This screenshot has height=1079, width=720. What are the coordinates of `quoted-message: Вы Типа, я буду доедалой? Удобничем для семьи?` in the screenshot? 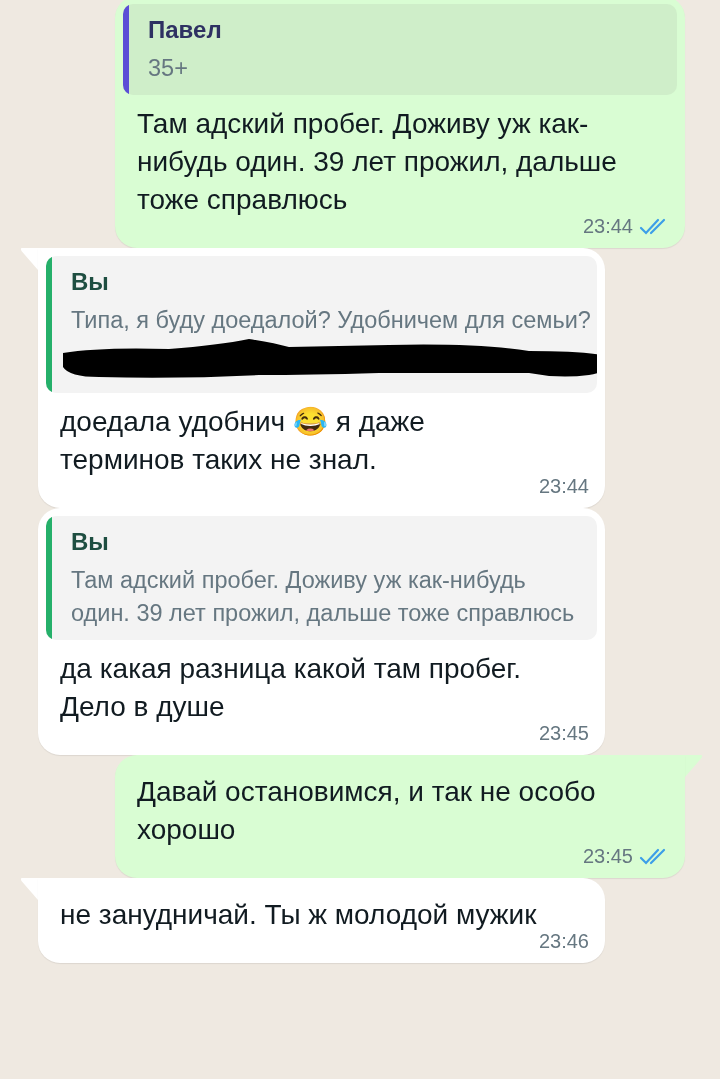 It's located at (321, 324).